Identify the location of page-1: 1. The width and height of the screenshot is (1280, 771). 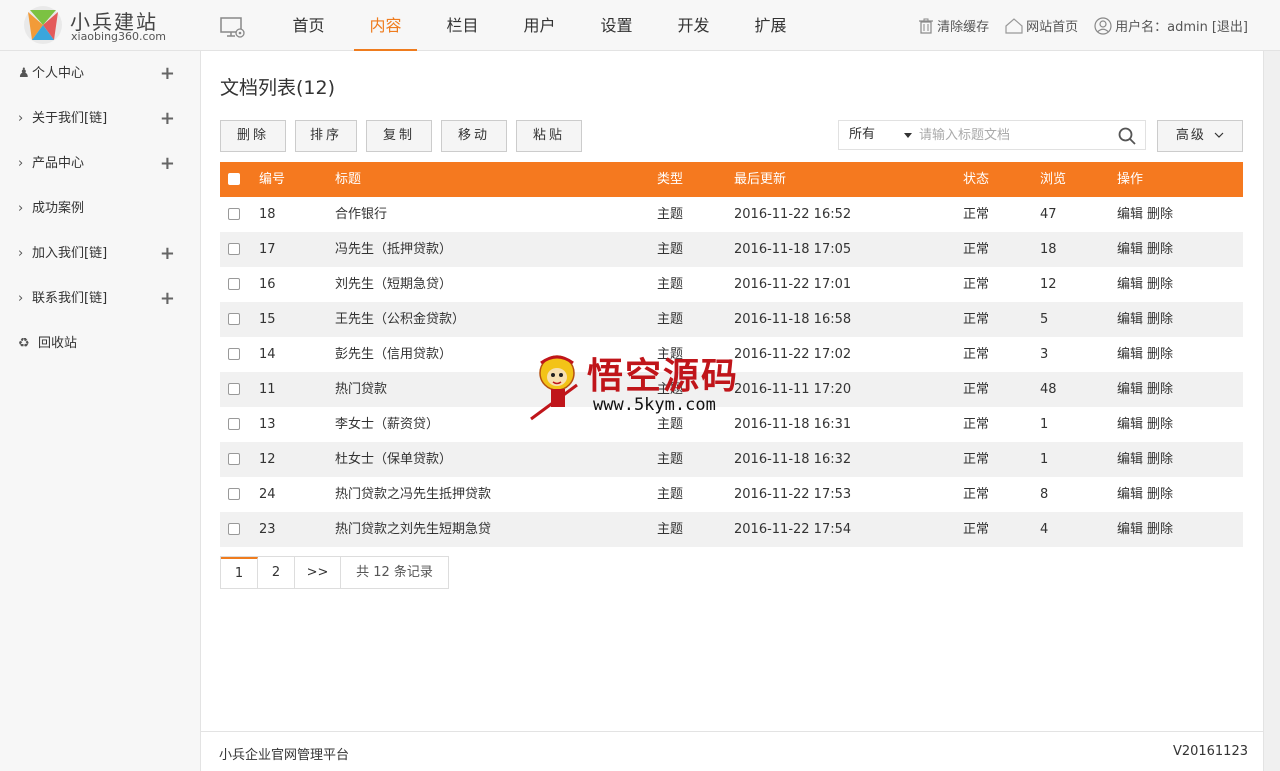
(239, 572).